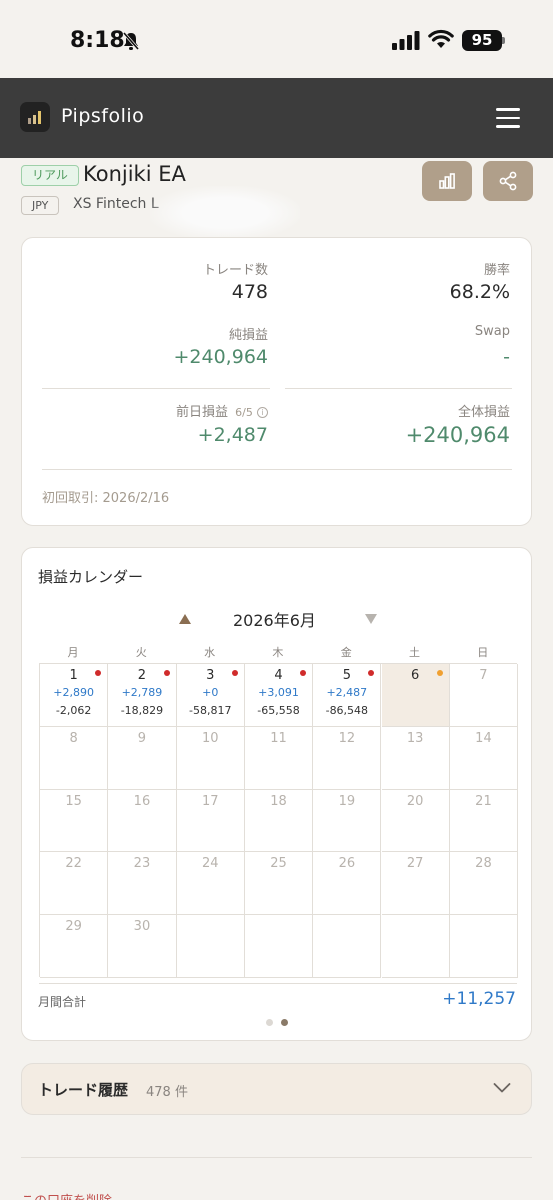  I want to click on winrate-label: 勝率, so click(496, 270).